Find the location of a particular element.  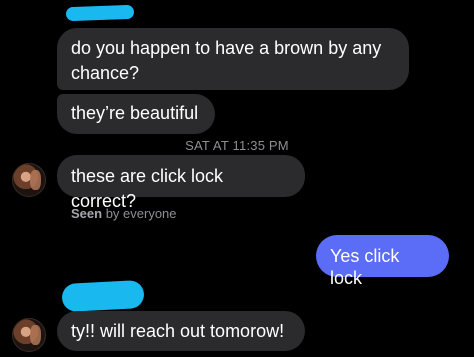

message-text: Yes click lock is located at coordinates (365, 267).